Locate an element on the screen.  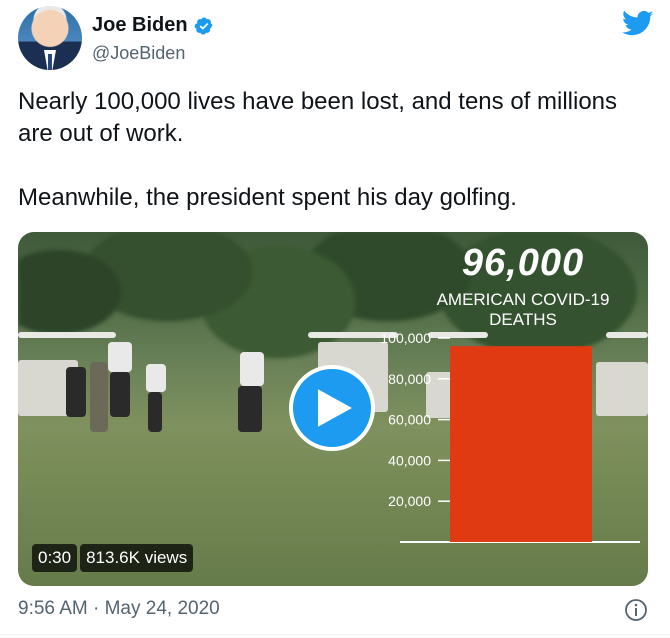
chart-y-tick-label: 40,000 is located at coordinates (409, 460).